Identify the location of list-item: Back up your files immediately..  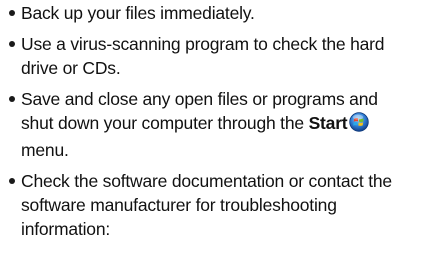
(211, 13).